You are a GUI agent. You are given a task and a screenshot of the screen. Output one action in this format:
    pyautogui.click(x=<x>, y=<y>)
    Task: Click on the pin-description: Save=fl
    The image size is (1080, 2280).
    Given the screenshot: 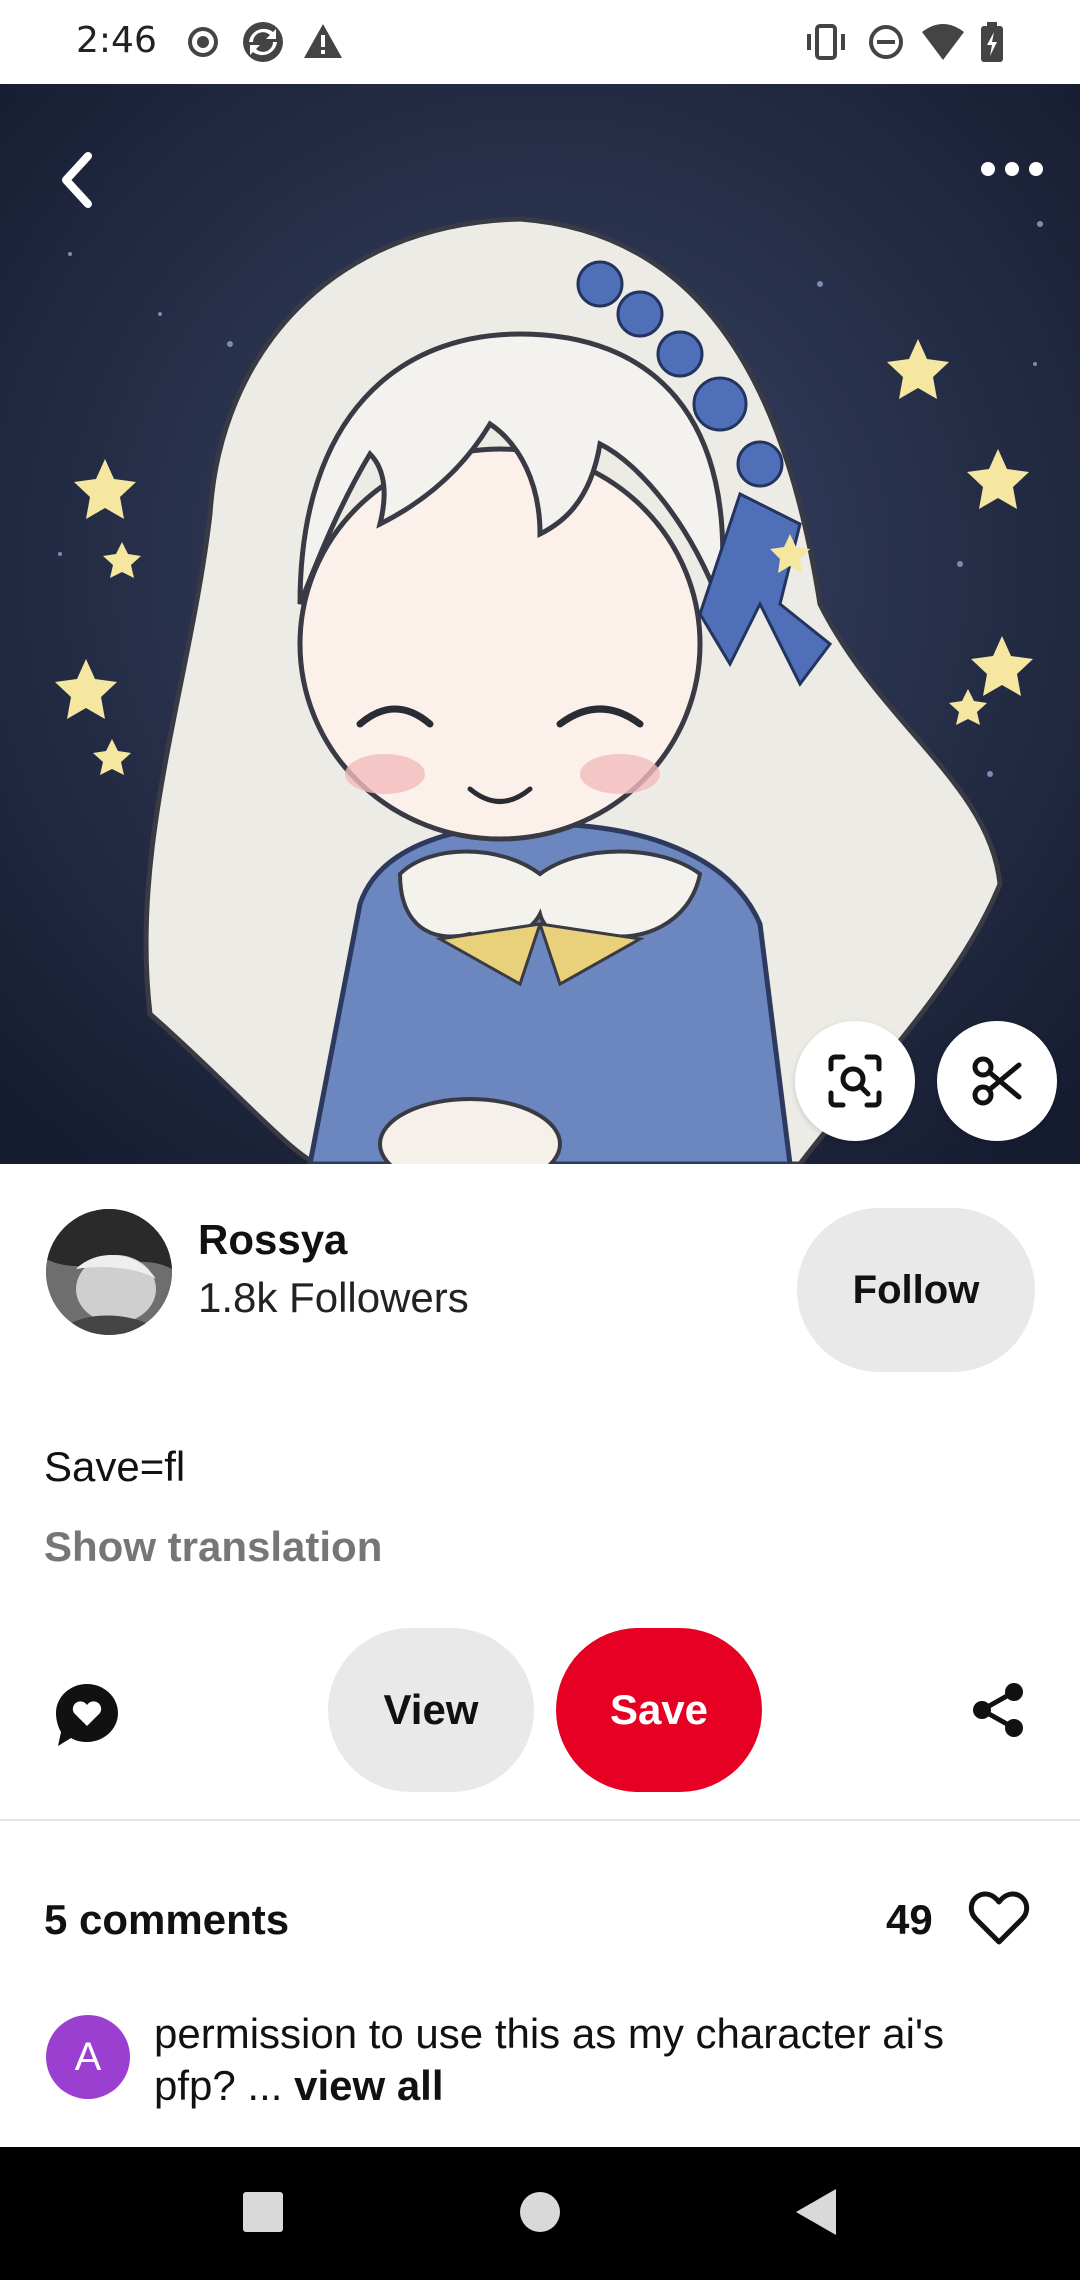 What is the action you would take?
    pyautogui.click(x=115, y=1466)
    